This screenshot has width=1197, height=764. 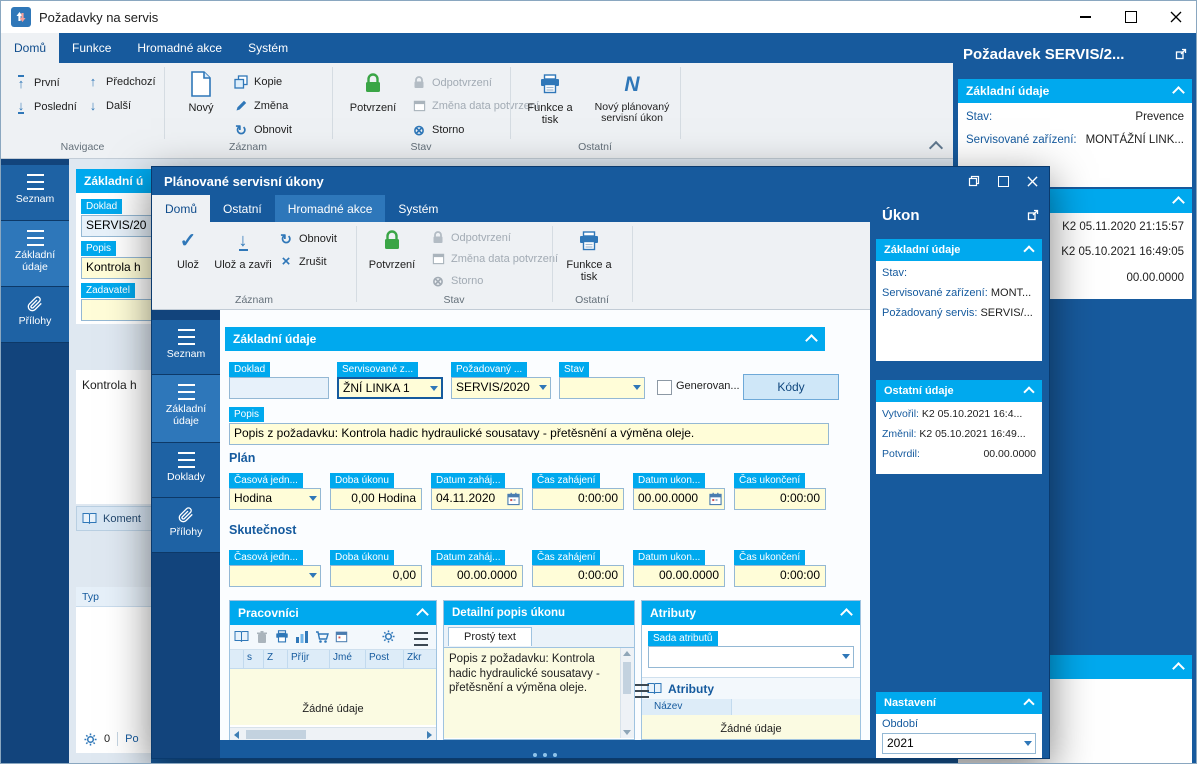 What do you see at coordinates (477, 576) in the screenshot?
I see `skutecnost-datum-zahajeni-field: 00.00.0000` at bounding box center [477, 576].